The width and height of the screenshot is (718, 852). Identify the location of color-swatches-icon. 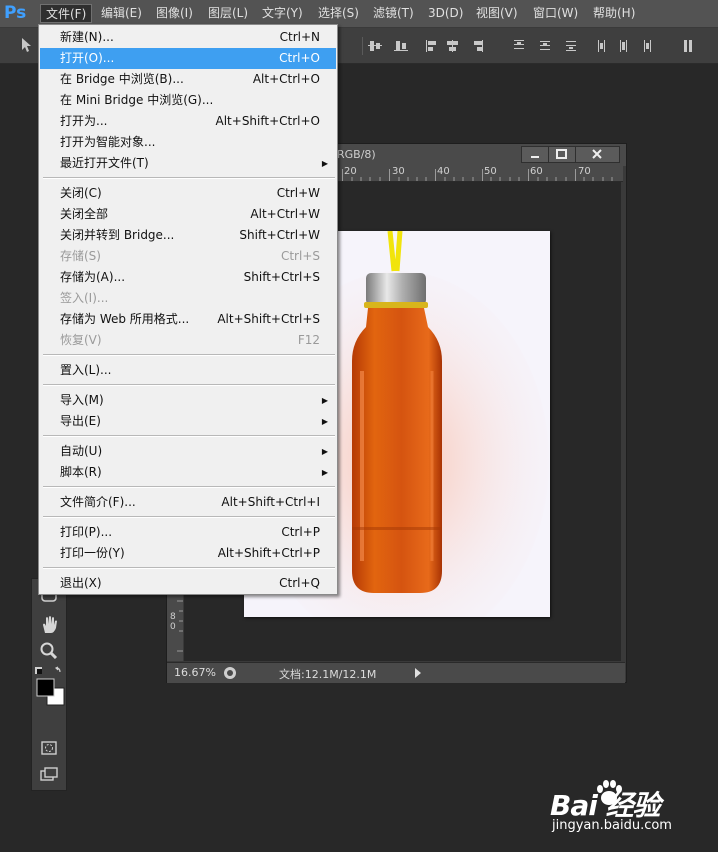
(50, 686).